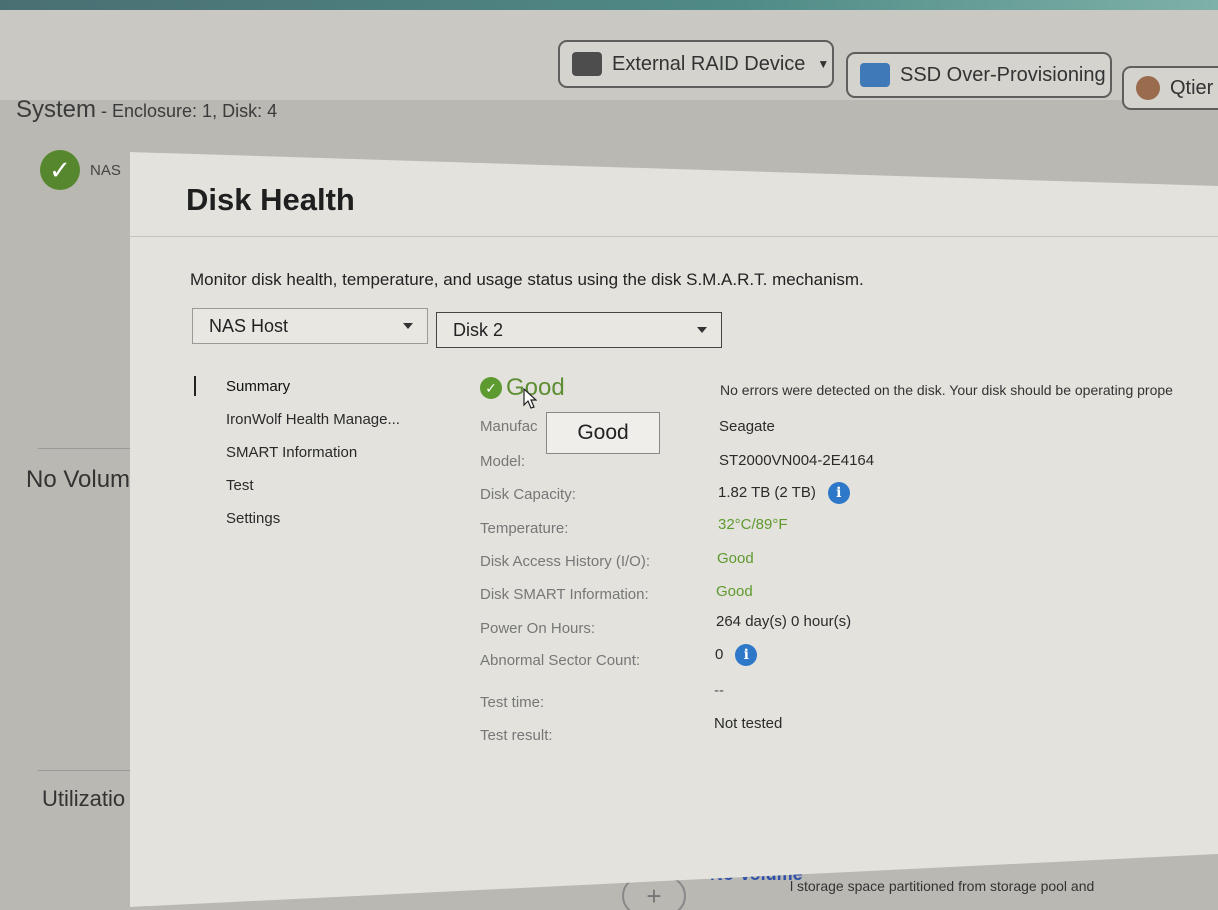 The width and height of the screenshot is (1218, 910). Describe the element at coordinates (784, 621) in the screenshot. I see `power-on-hours-value: 264 day(s) 0 hour(s)` at that location.